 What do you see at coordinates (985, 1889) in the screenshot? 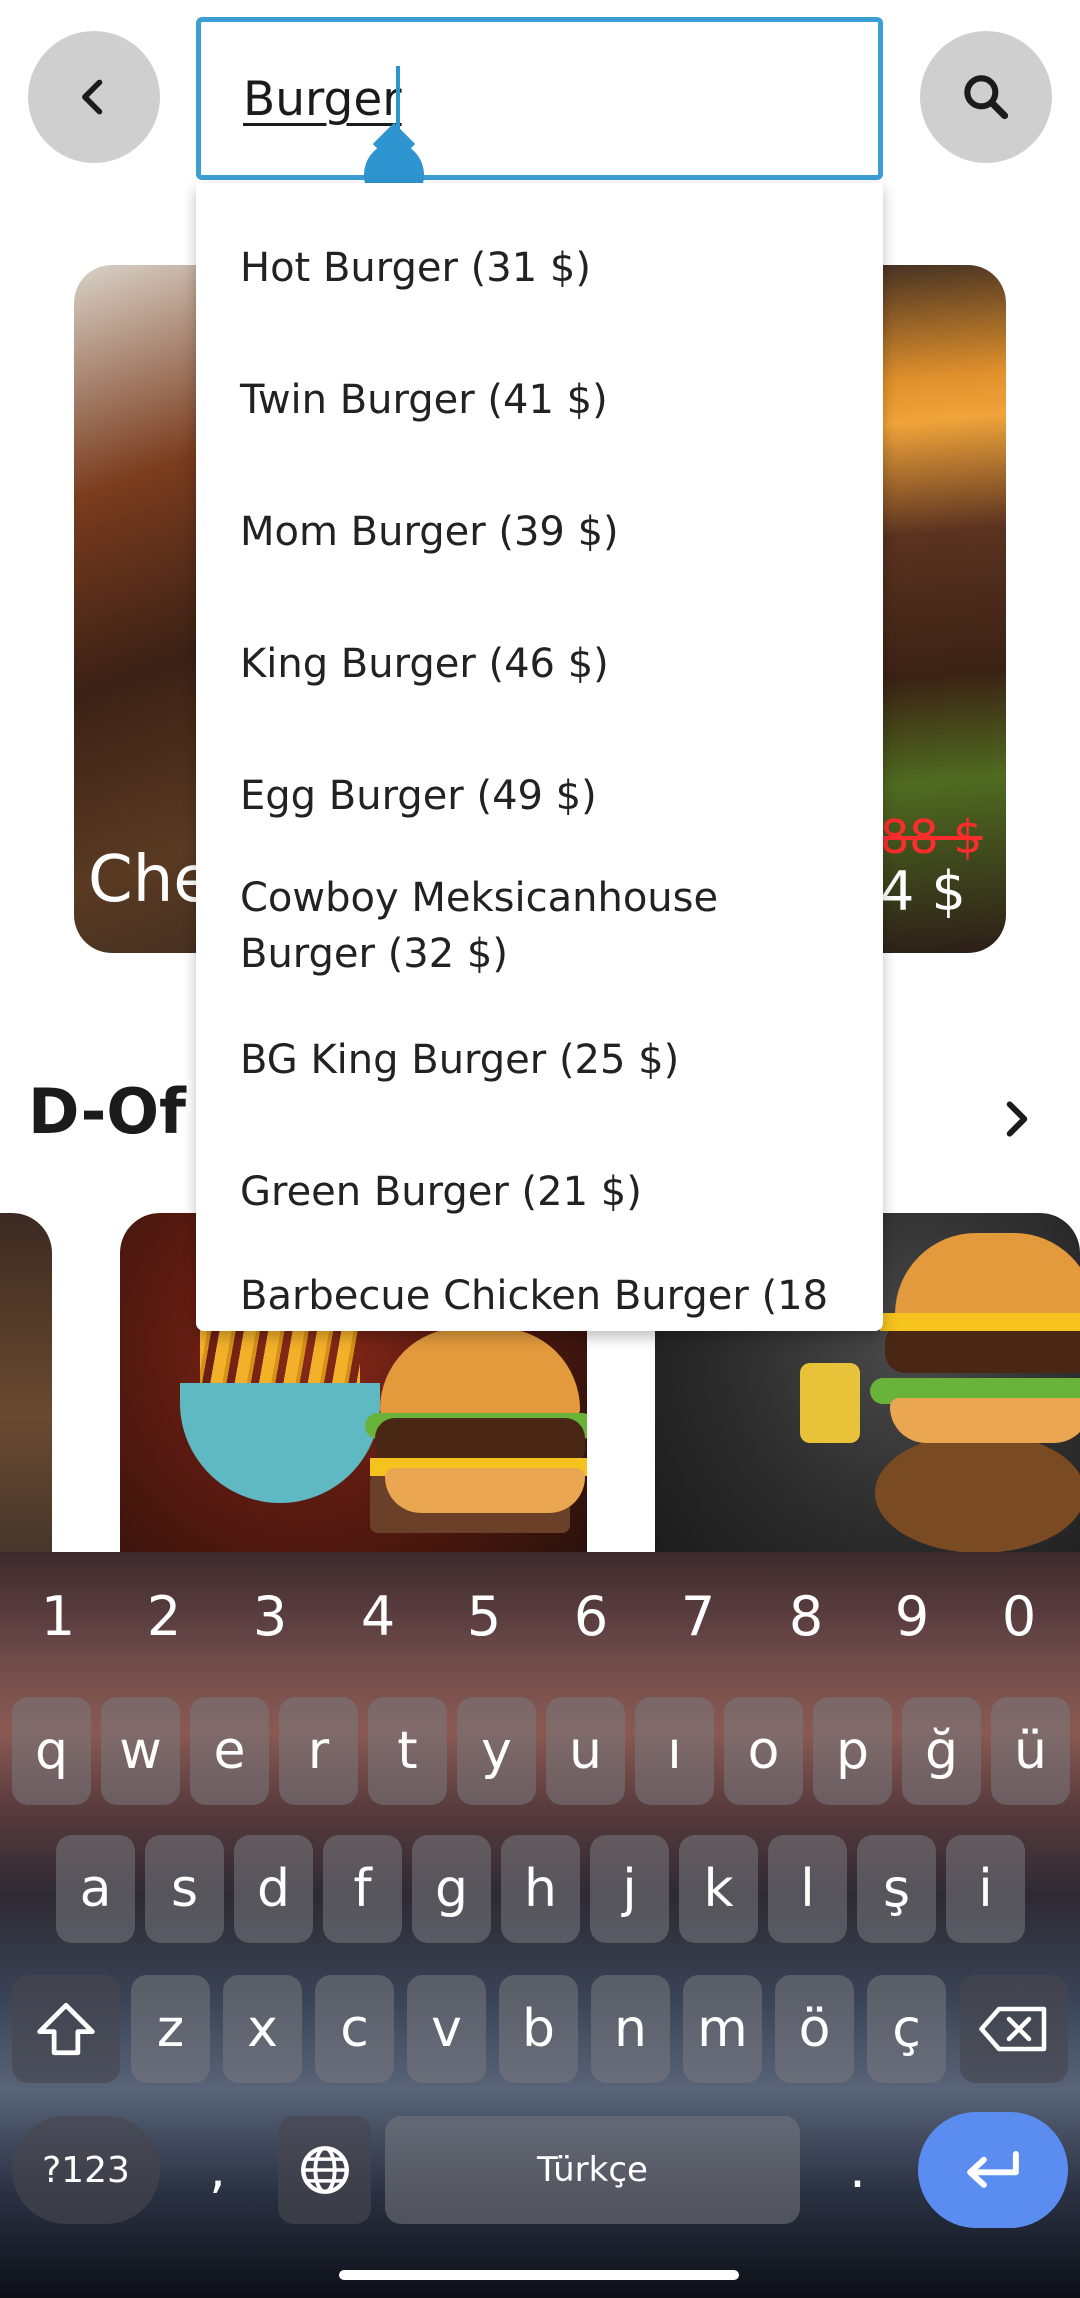
I see `key-letter: i` at bounding box center [985, 1889].